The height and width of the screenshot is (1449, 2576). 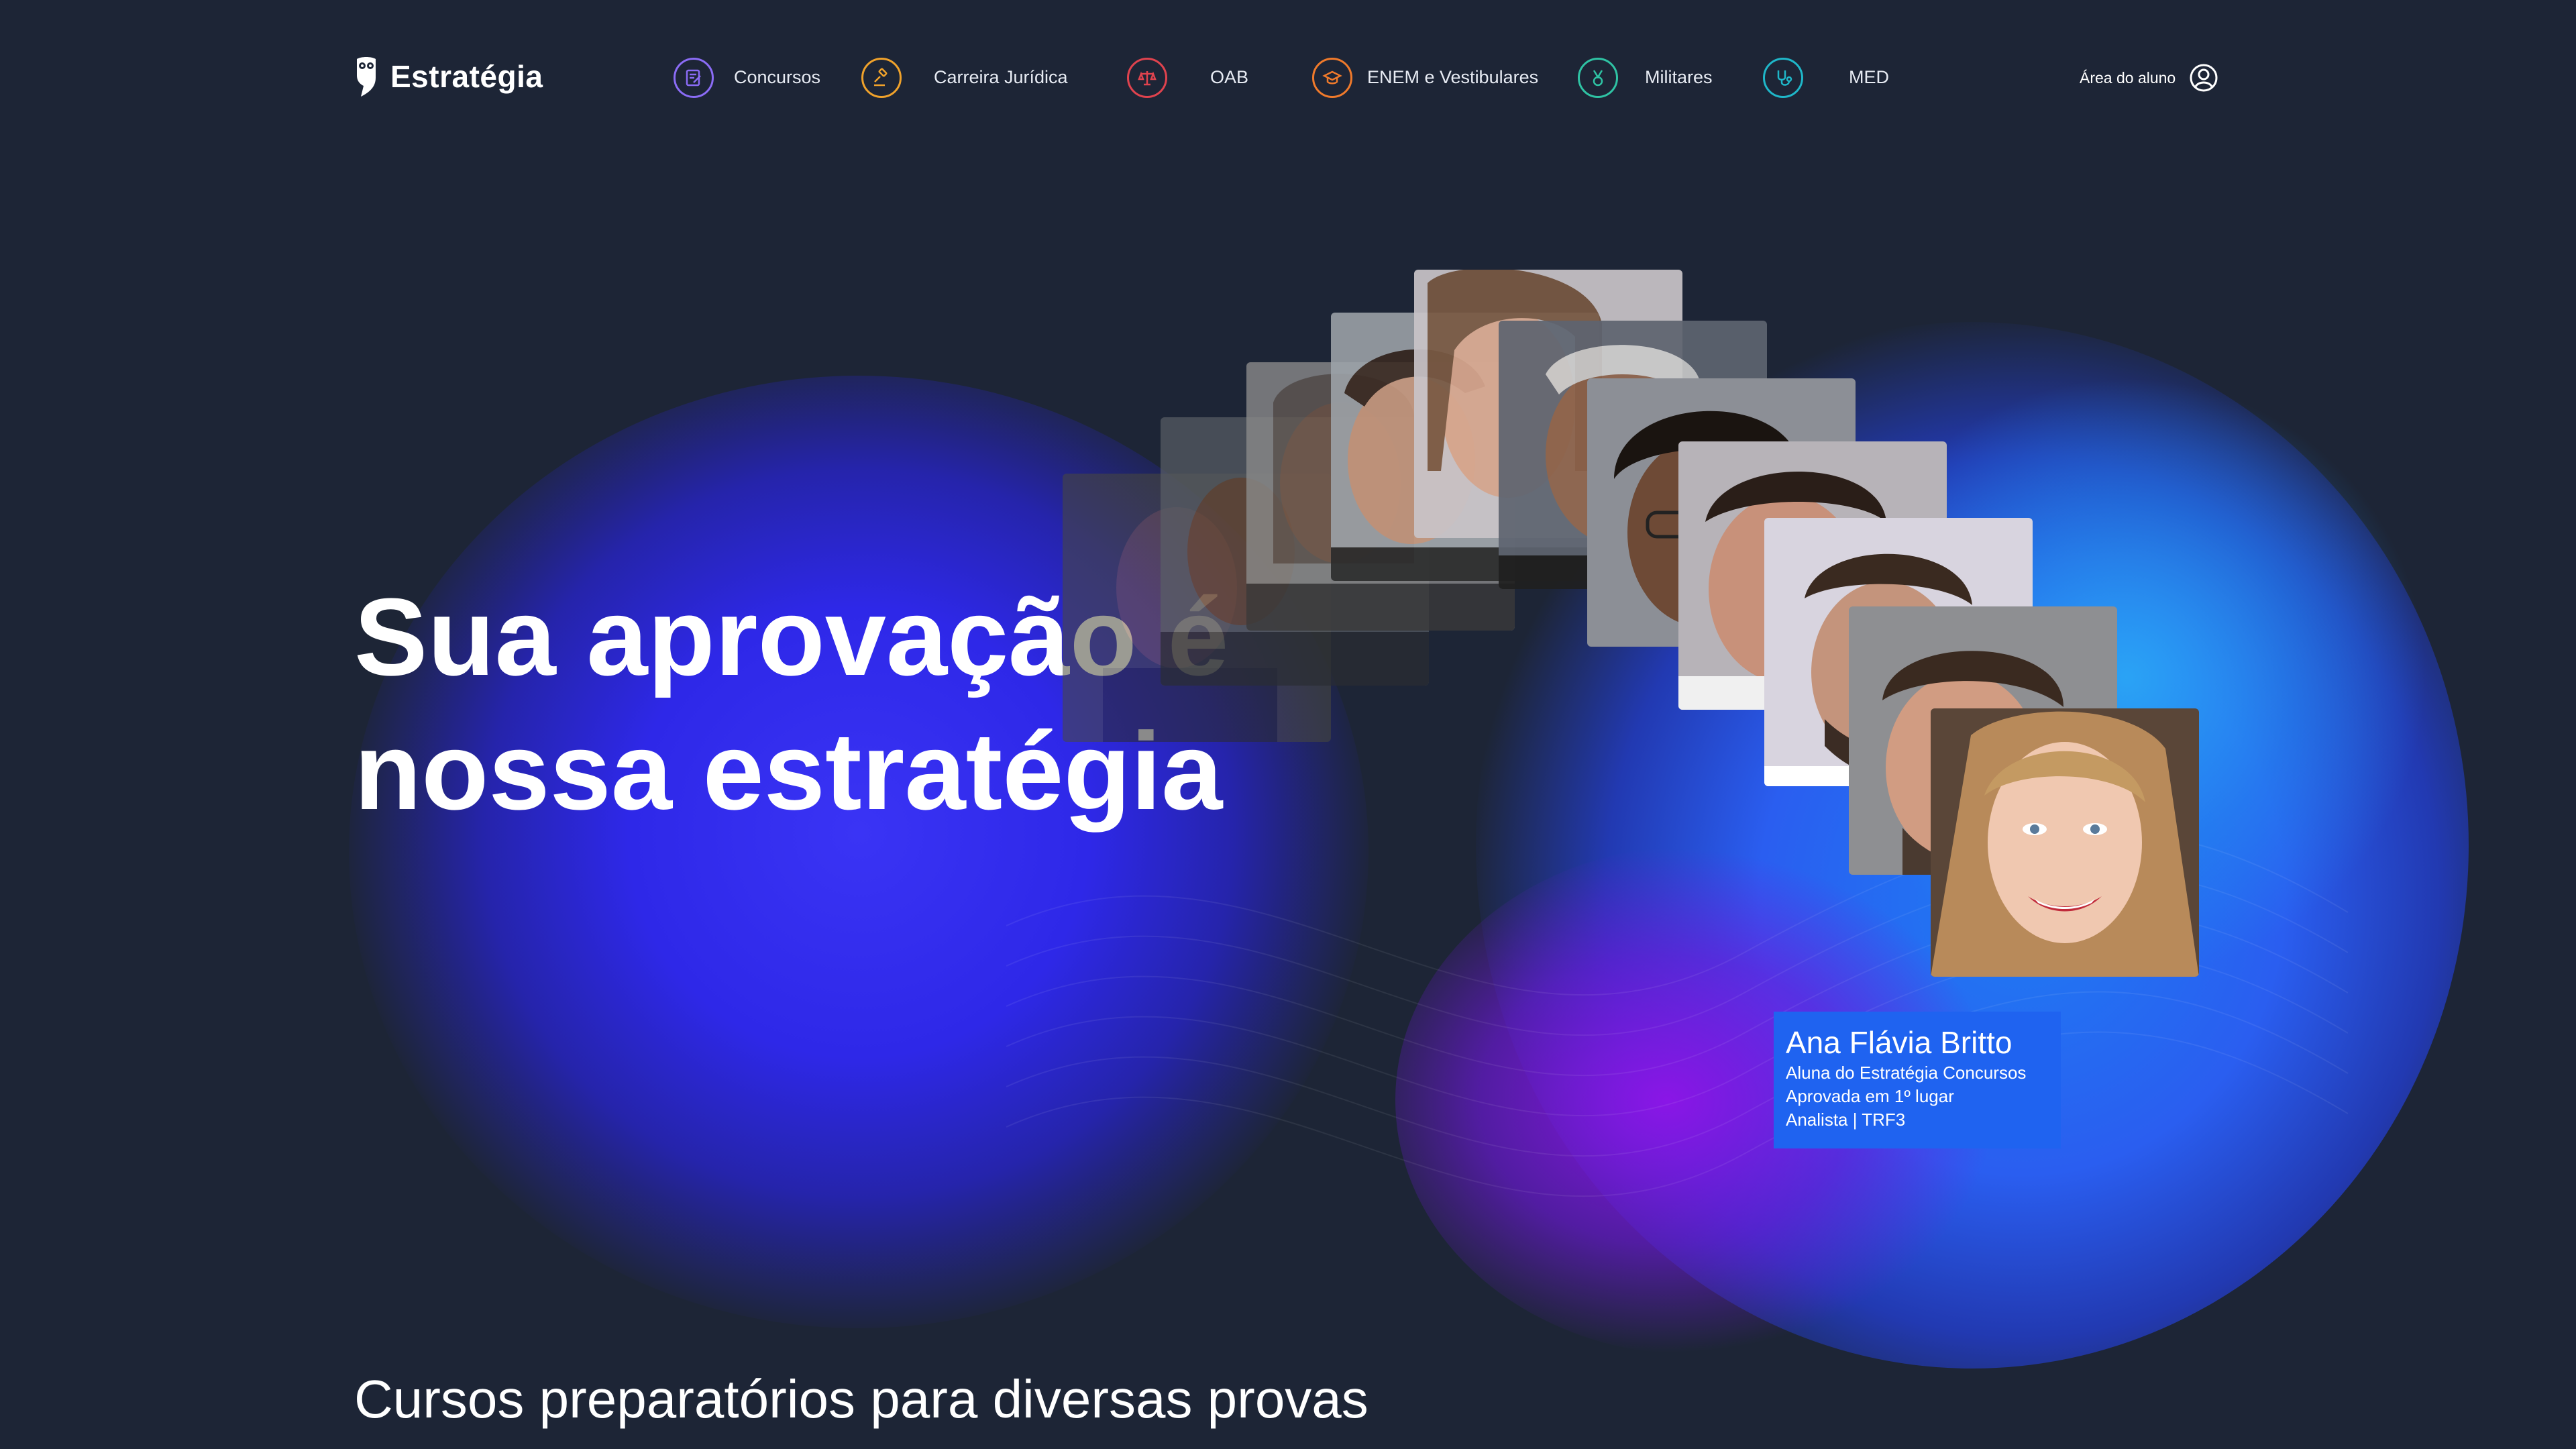 I want to click on nav-item-carreira-juridica: Carreira Jurídica, so click(x=964, y=78).